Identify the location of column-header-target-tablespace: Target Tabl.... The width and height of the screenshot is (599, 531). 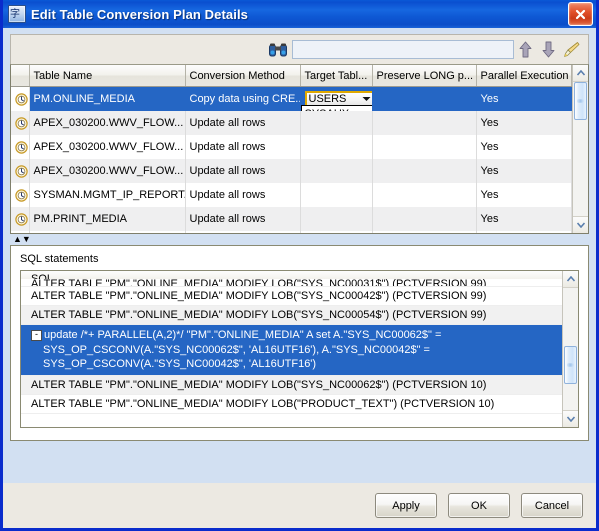
(336, 76).